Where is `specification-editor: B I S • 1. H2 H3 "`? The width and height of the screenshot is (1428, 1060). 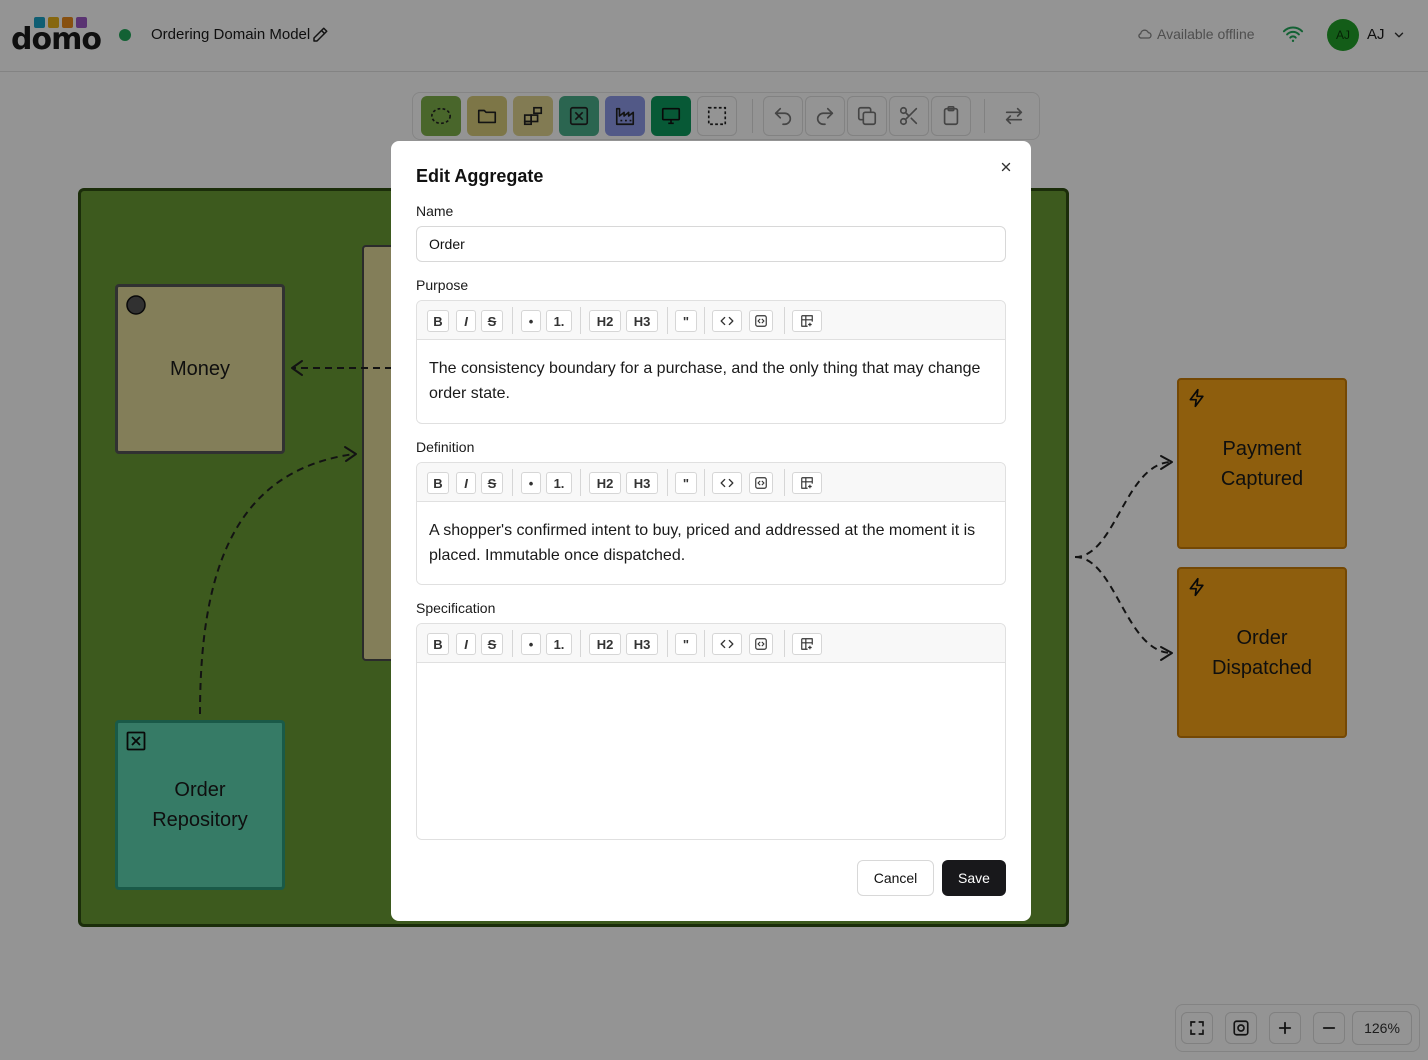
specification-editor: B I S • 1. H2 H3 " is located at coordinates (711, 731).